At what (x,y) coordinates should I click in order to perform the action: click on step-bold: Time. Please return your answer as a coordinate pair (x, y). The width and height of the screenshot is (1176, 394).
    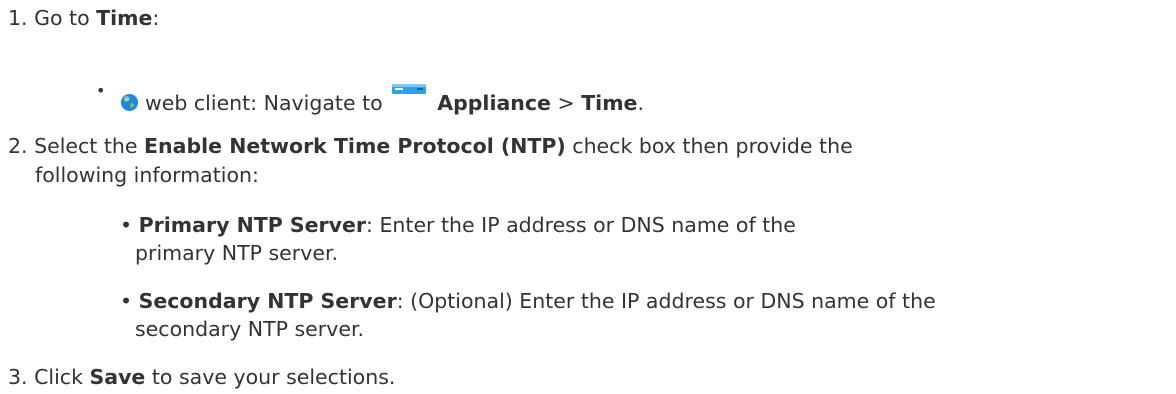
    Looking at the image, I should click on (124, 18).